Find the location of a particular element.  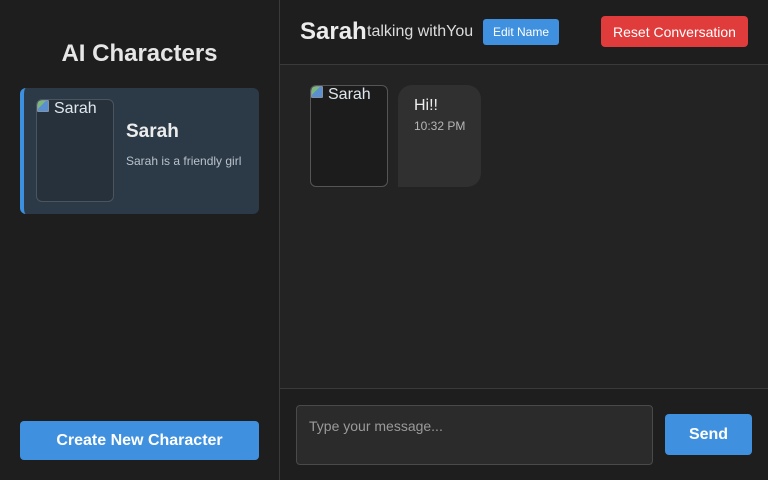

chat-character-name: Sarah is located at coordinates (333, 31).